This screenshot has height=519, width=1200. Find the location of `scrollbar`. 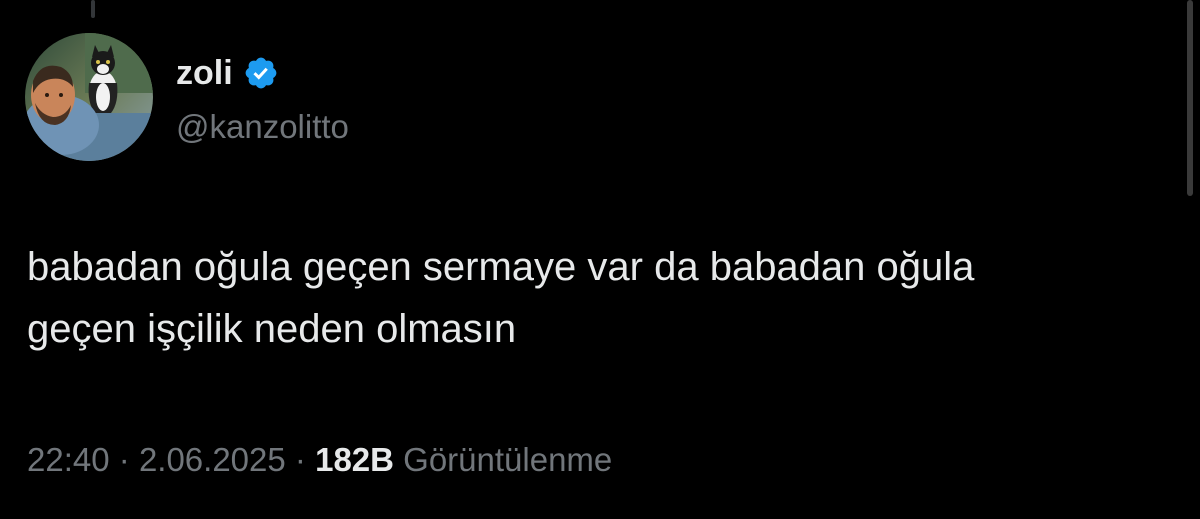

scrollbar is located at coordinates (1190, 98).